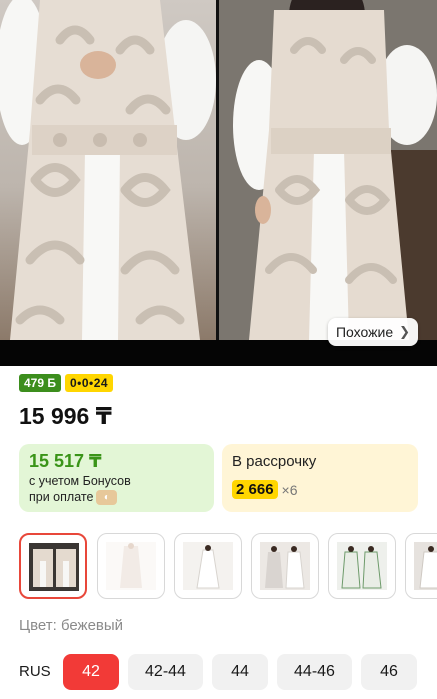 The image size is (437, 699). Describe the element at coordinates (240, 672) in the screenshot. I see `size-option-44: 44` at that location.